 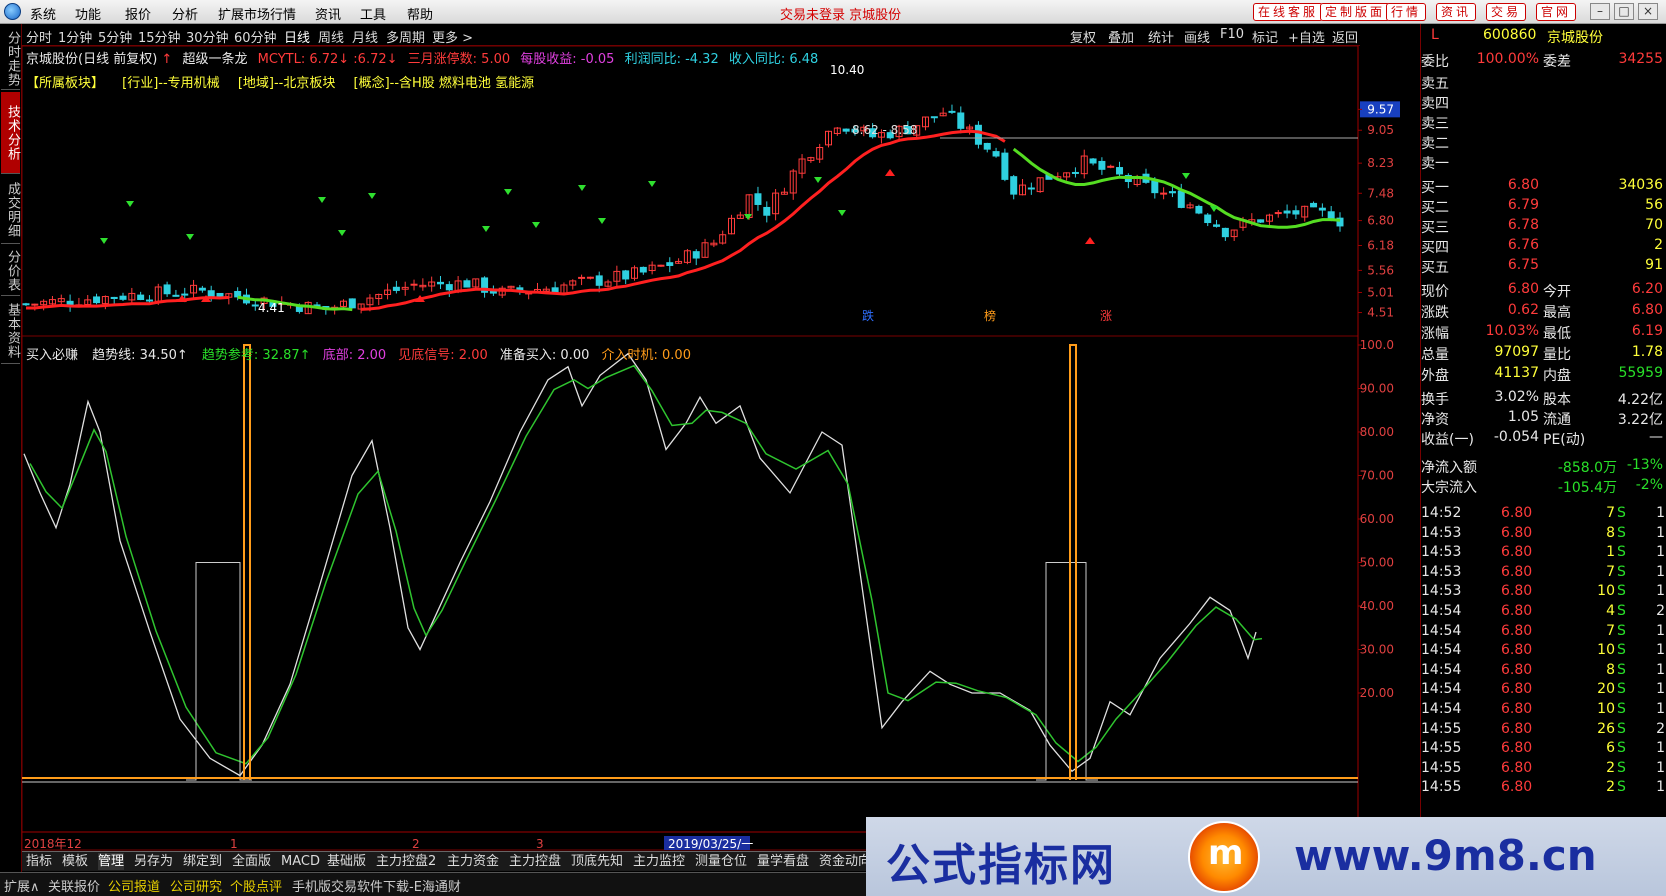 What do you see at coordinates (1543, 418) in the screenshot?
I see `stat-row: 净资 1.05 流通 3.22亿` at bounding box center [1543, 418].